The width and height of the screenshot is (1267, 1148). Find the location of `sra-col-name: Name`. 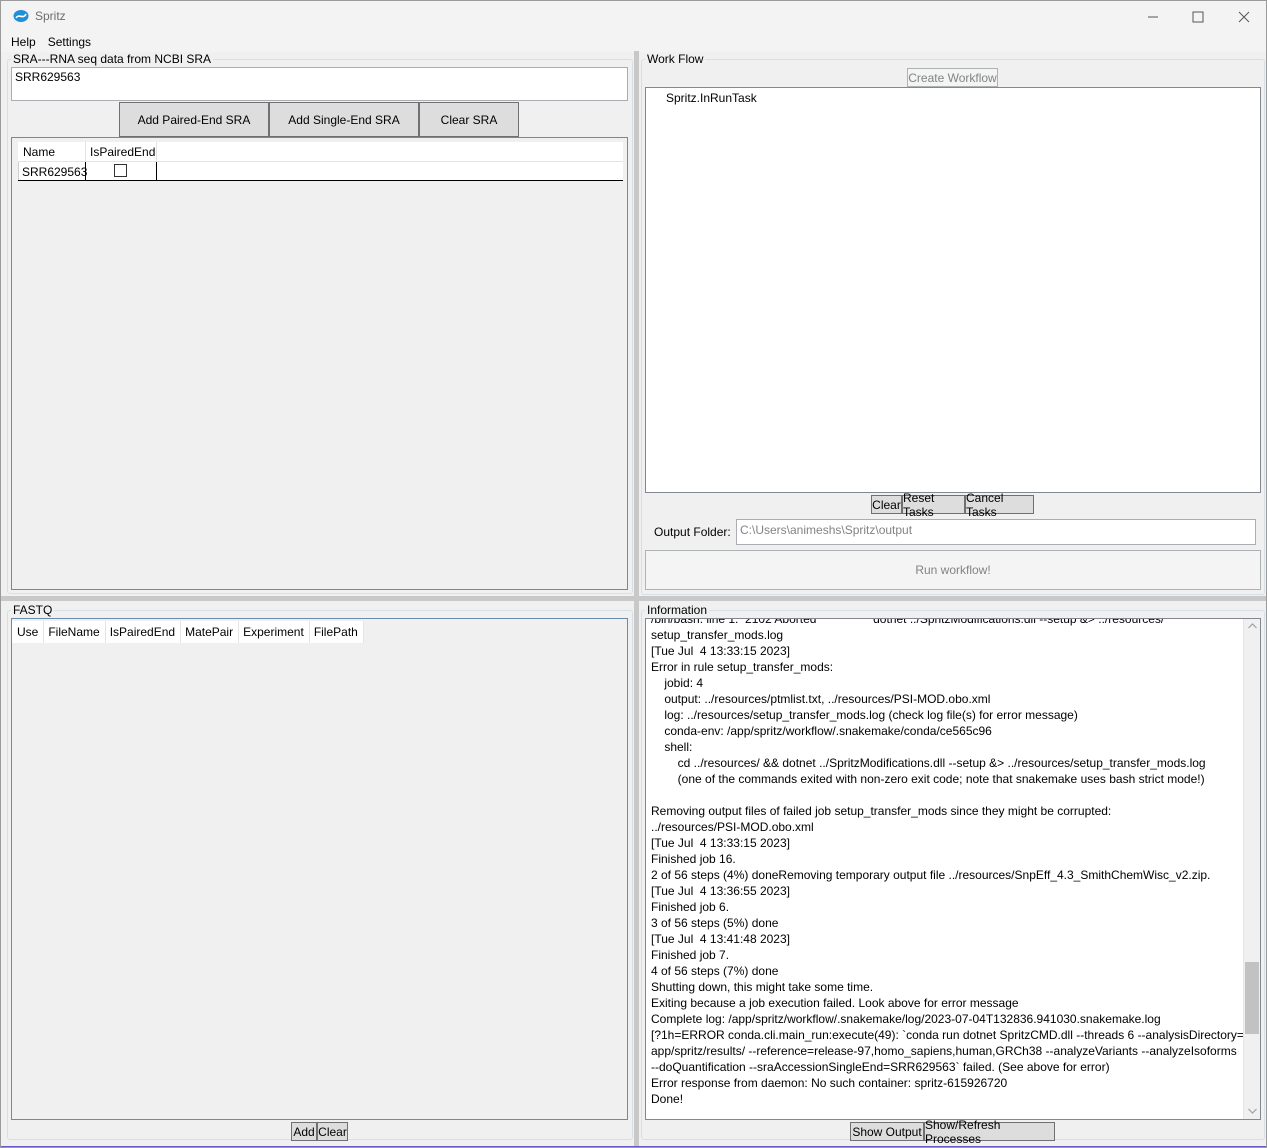

sra-col-name: Name is located at coordinates (52, 151).